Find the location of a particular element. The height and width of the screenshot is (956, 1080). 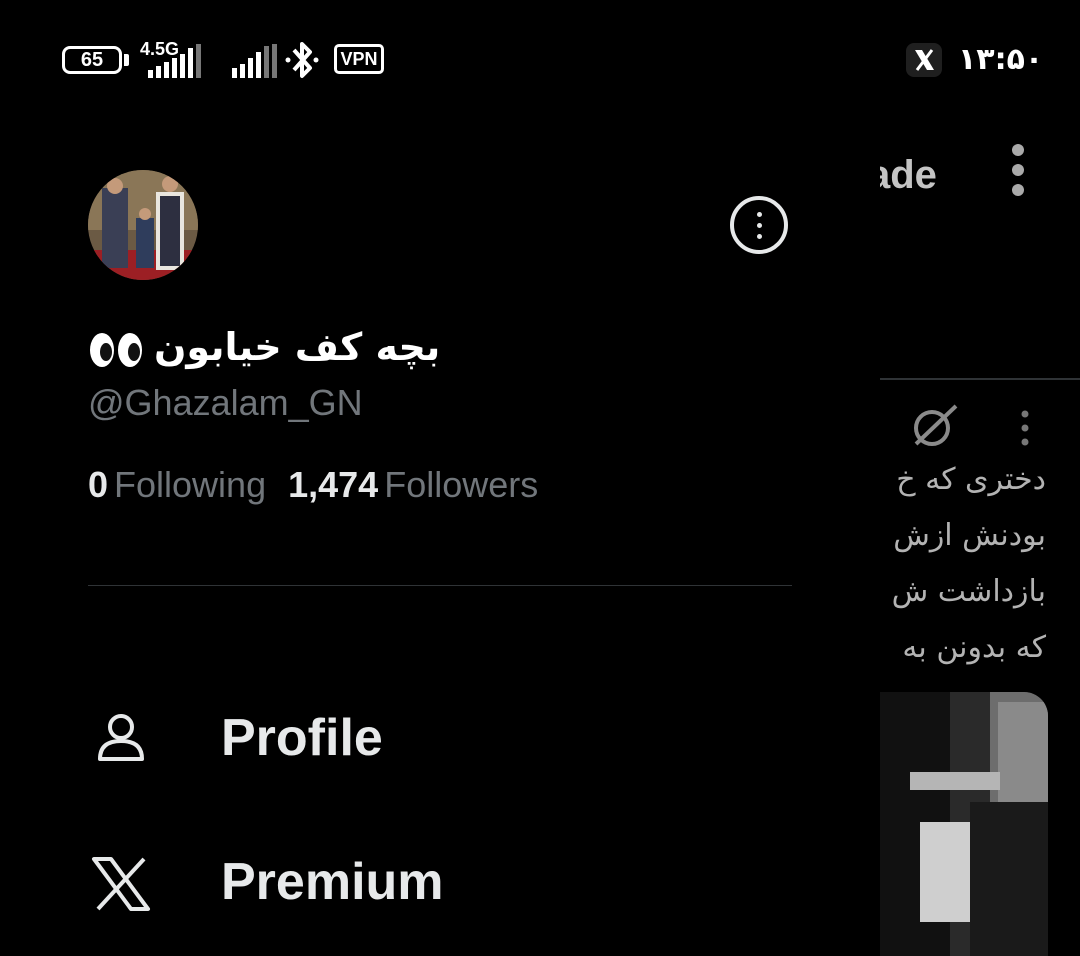

post-text-line: بازداشت ش is located at coordinates (968, 591).